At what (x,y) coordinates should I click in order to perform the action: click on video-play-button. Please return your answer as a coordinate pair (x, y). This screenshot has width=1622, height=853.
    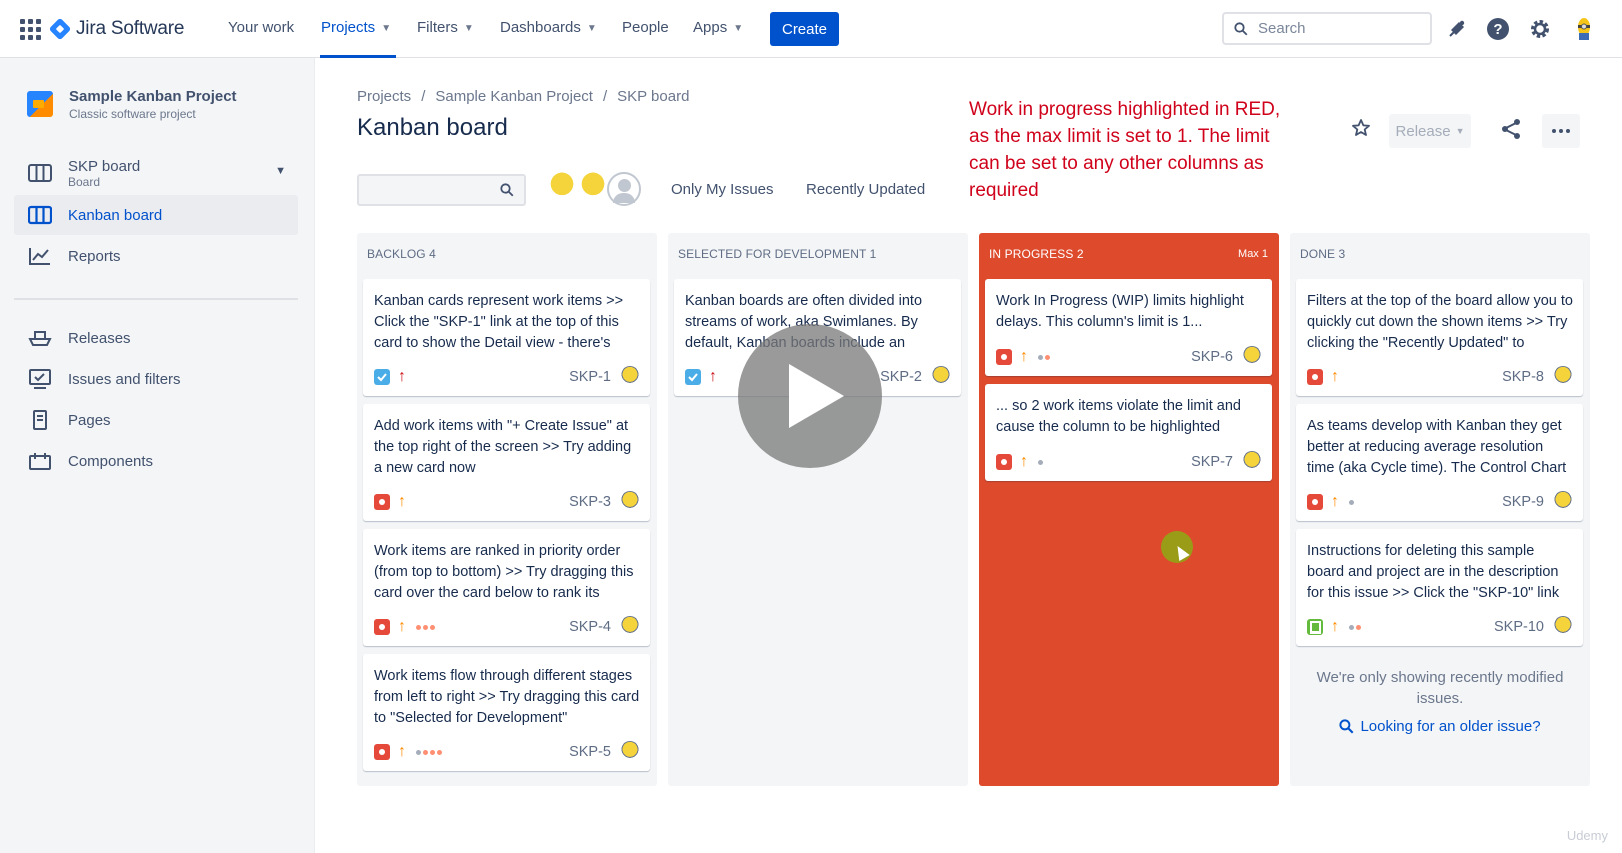
    Looking at the image, I should click on (810, 396).